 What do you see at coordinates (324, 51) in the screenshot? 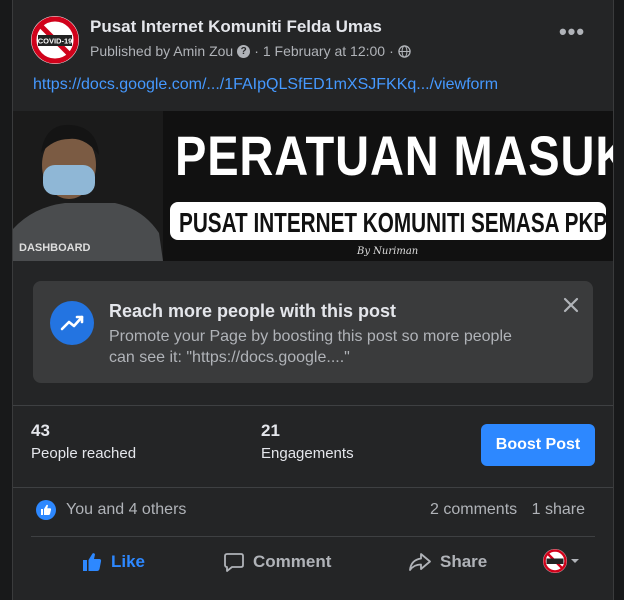
I see `post-timestamp: 1 February at 12:00` at bounding box center [324, 51].